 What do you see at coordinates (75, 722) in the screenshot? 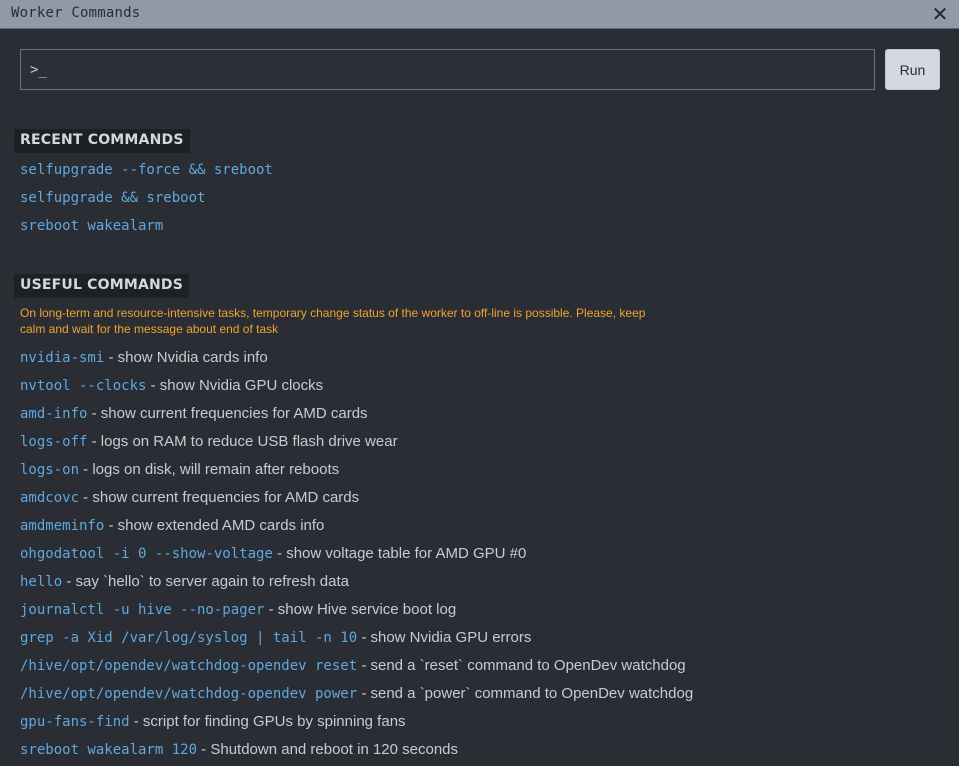
I see `useful-command-link: gpu-fans-find` at bounding box center [75, 722].